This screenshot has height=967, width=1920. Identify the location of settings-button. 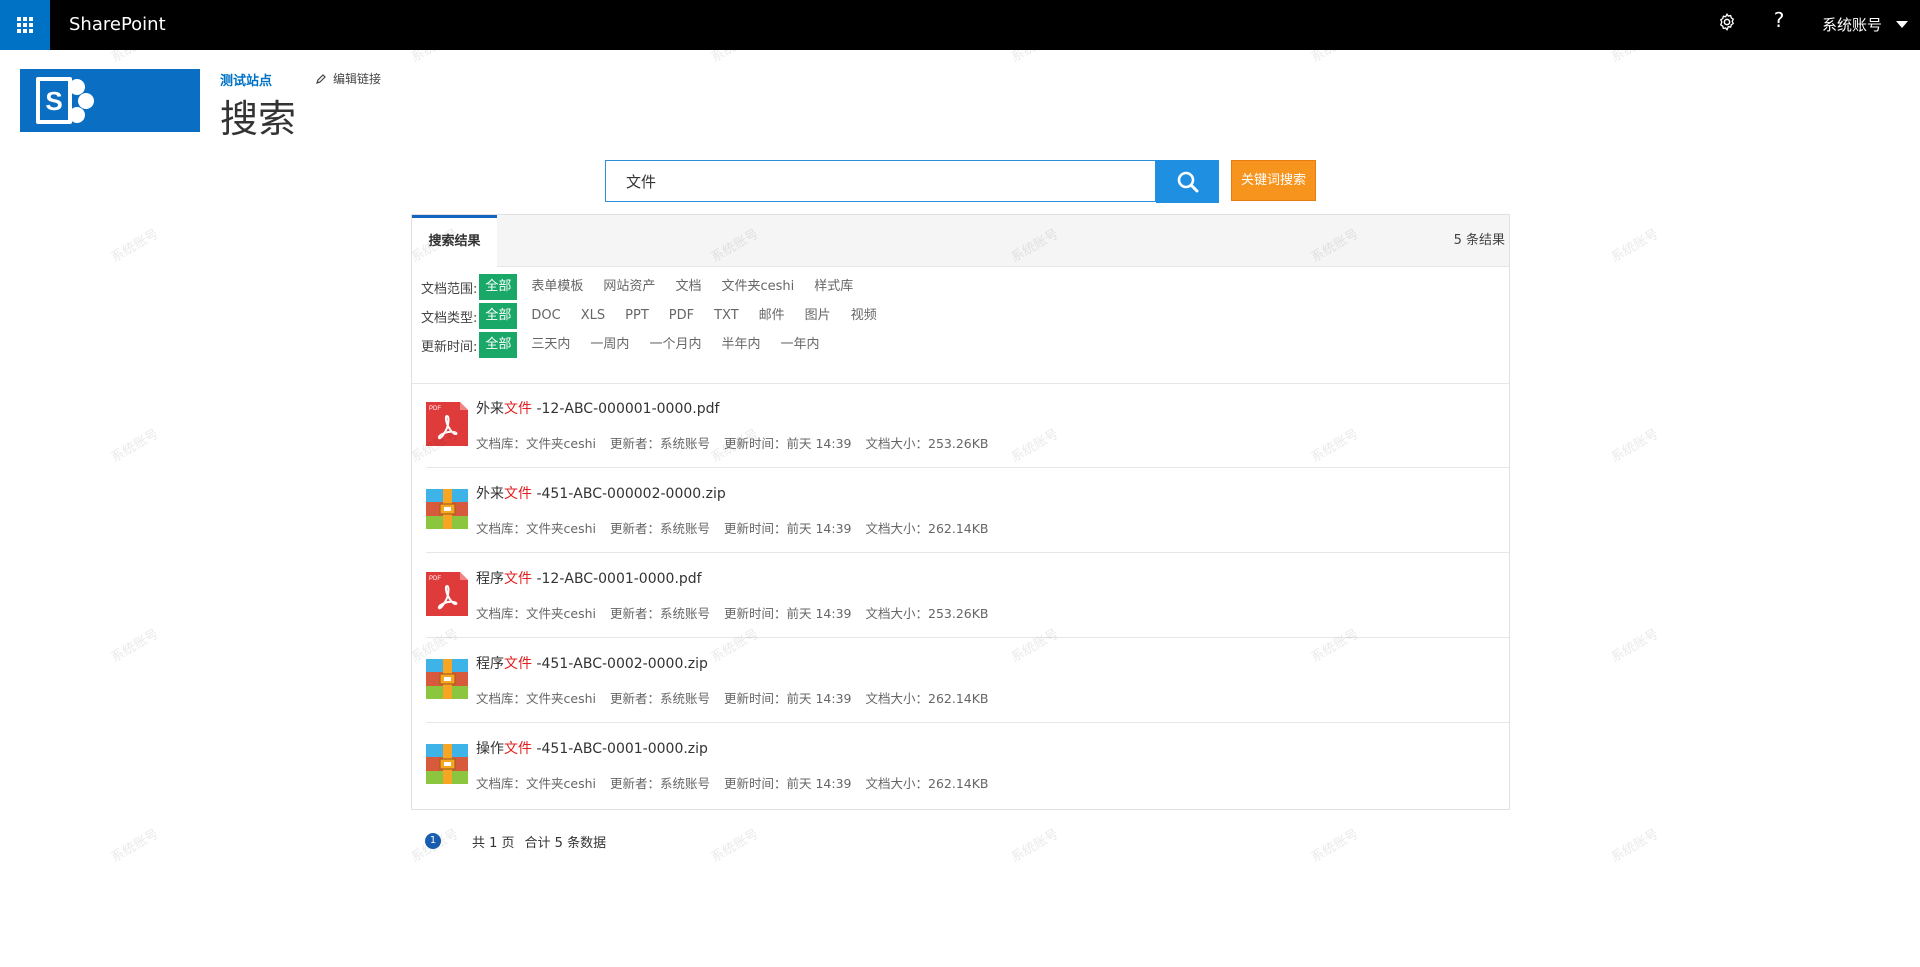
(1729, 24).